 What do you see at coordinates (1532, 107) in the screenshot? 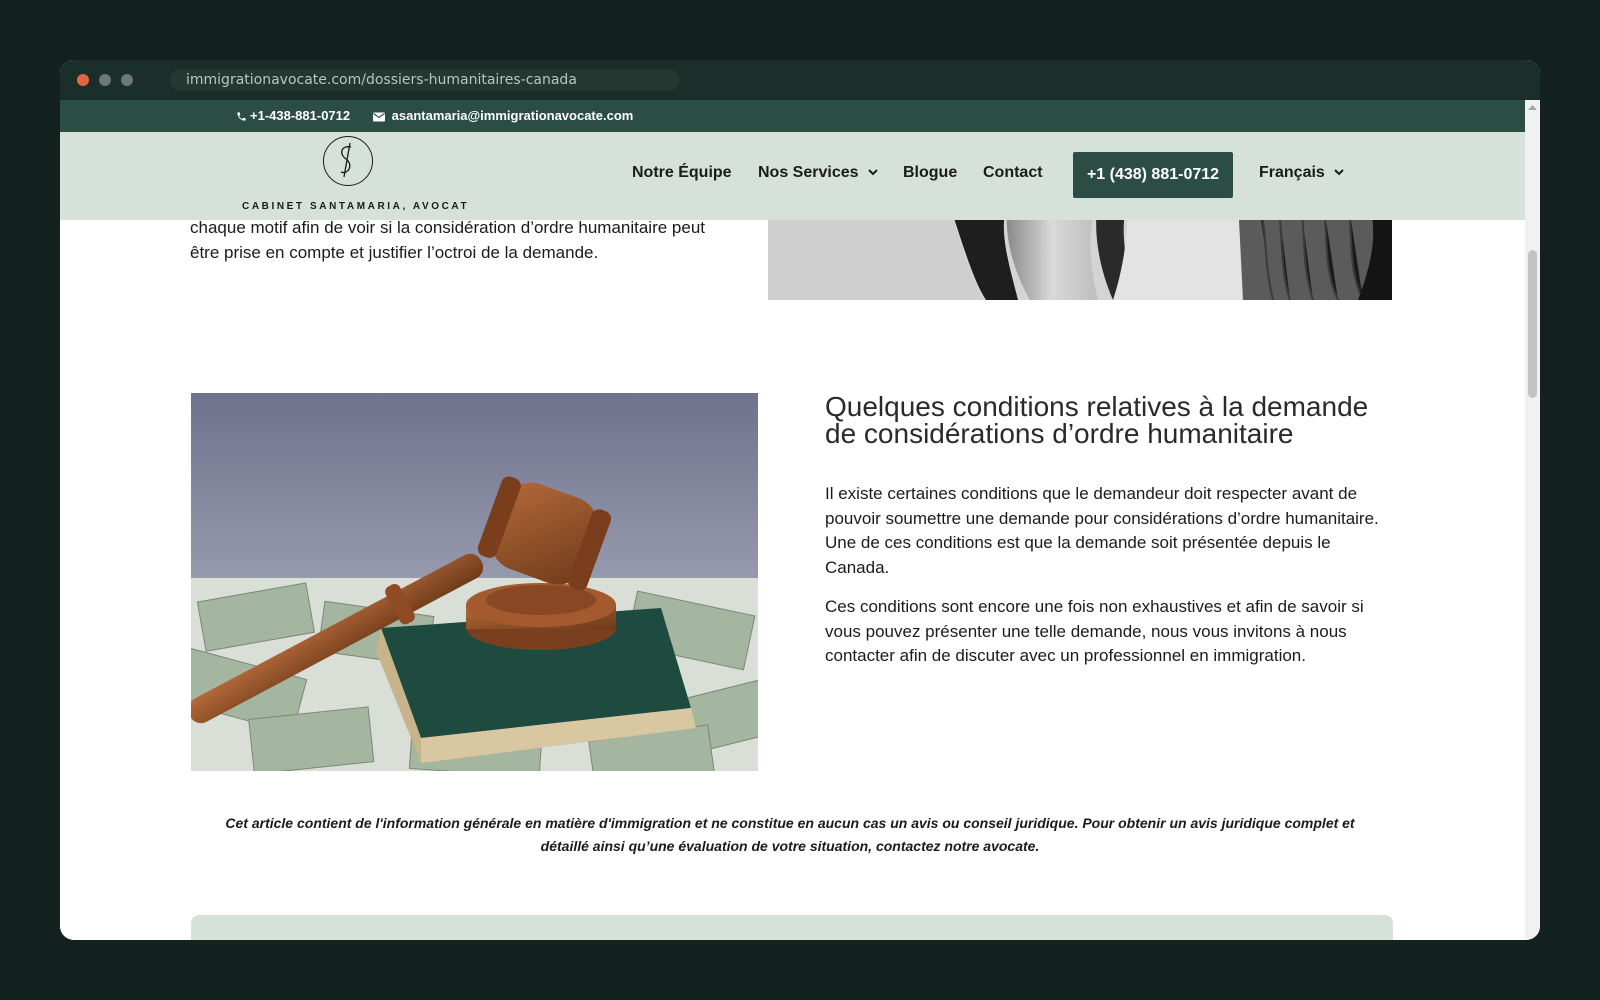
I see `scroll-up-arrow-icon` at bounding box center [1532, 107].